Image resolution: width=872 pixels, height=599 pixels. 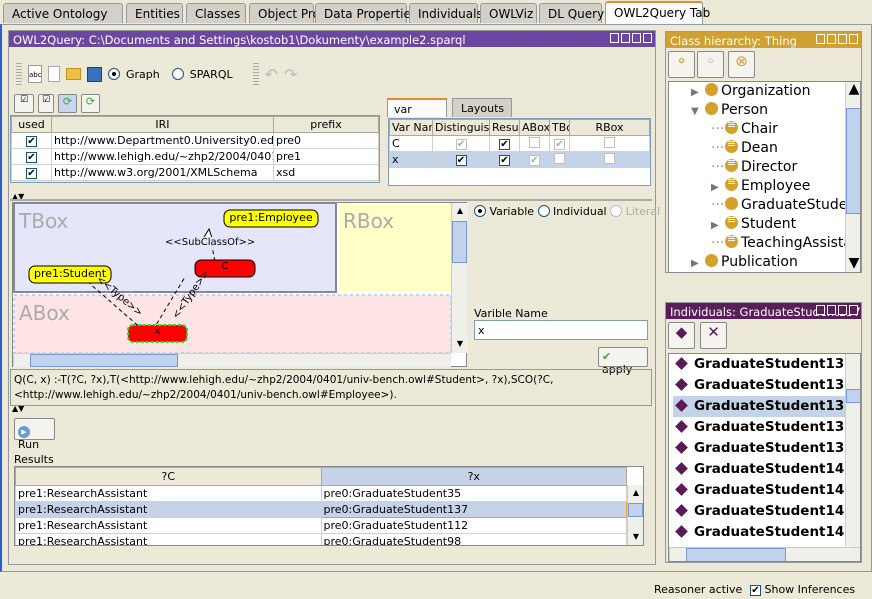 What do you see at coordinates (90, 103) in the screenshot?
I see `reload-icon: ⟳` at bounding box center [90, 103].